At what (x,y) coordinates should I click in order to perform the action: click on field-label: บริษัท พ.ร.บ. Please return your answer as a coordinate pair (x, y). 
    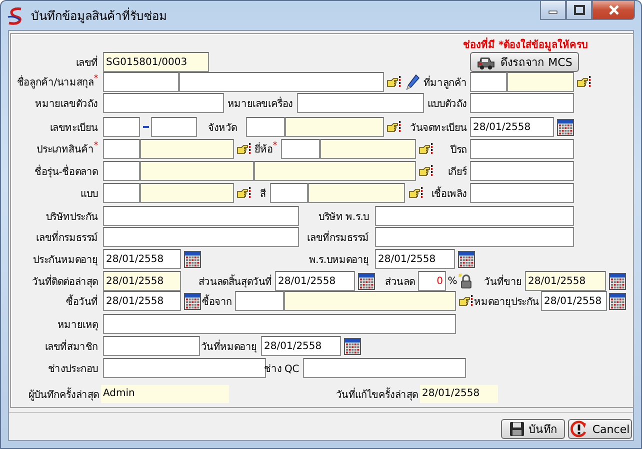
    Looking at the image, I should click on (343, 217).